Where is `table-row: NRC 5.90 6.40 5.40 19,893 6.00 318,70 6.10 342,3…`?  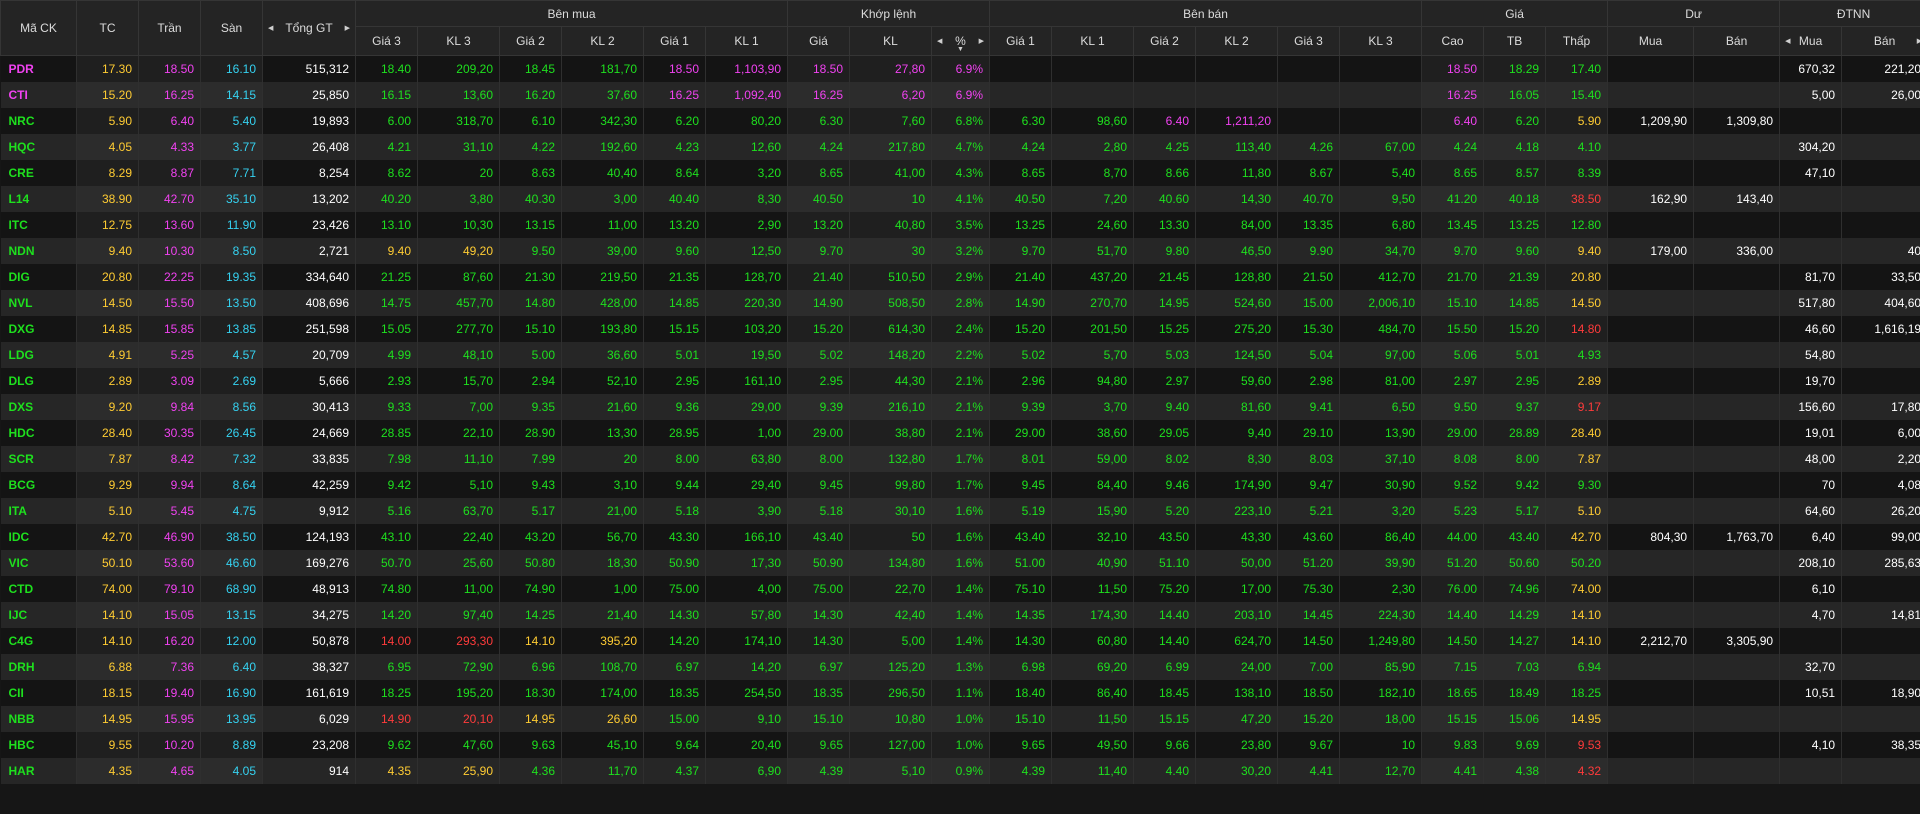 table-row: NRC 5.90 6.40 5.40 19,893 6.00 318,70 6.10 342,3… is located at coordinates (960, 121).